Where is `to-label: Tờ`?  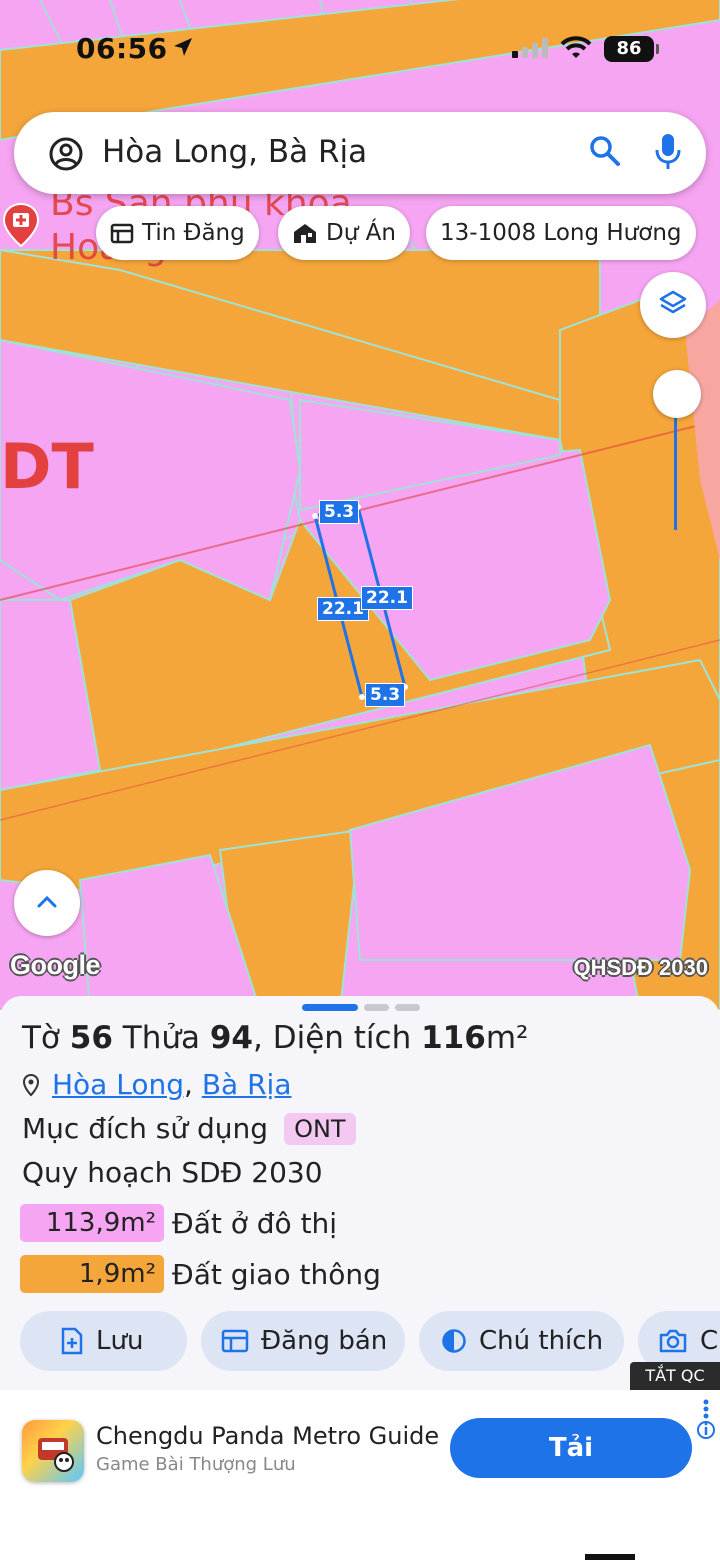
to-label: Tờ is located at coordinates (41, 1038).